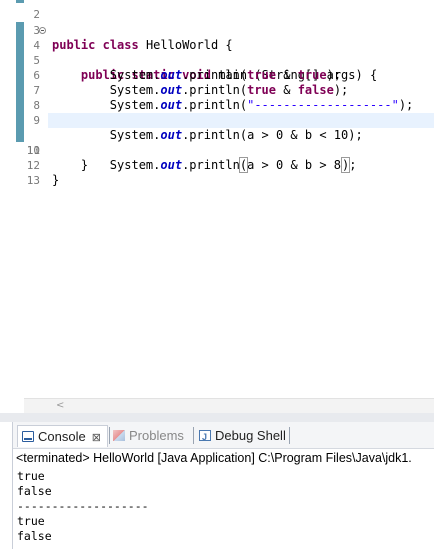 The height and width of the screenshot is (549, 434). Describe the element at coordinates (42, 30) in the screenshot. I see `fold-collapse-icon` at that location.